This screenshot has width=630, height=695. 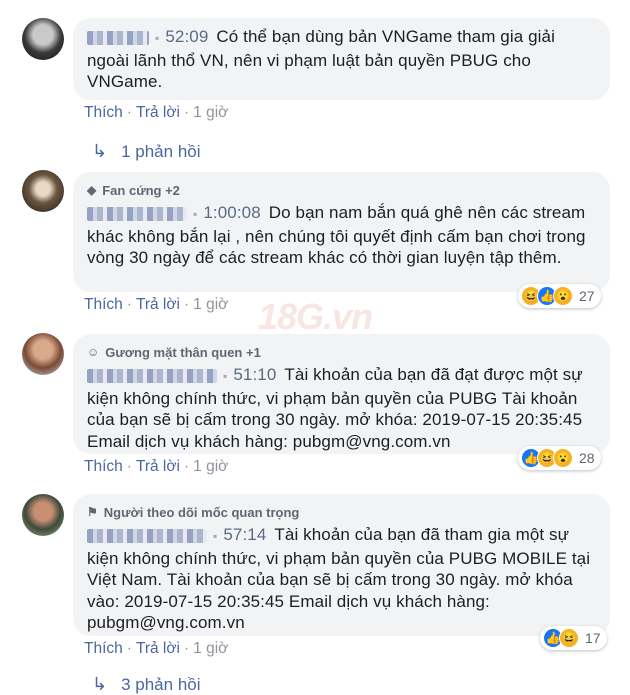 What do you see at coordinates (341, 352) in the screenshot?
I see `badge: ☺ Gương mặt thân quen +1` at bounding box center [341, 352].